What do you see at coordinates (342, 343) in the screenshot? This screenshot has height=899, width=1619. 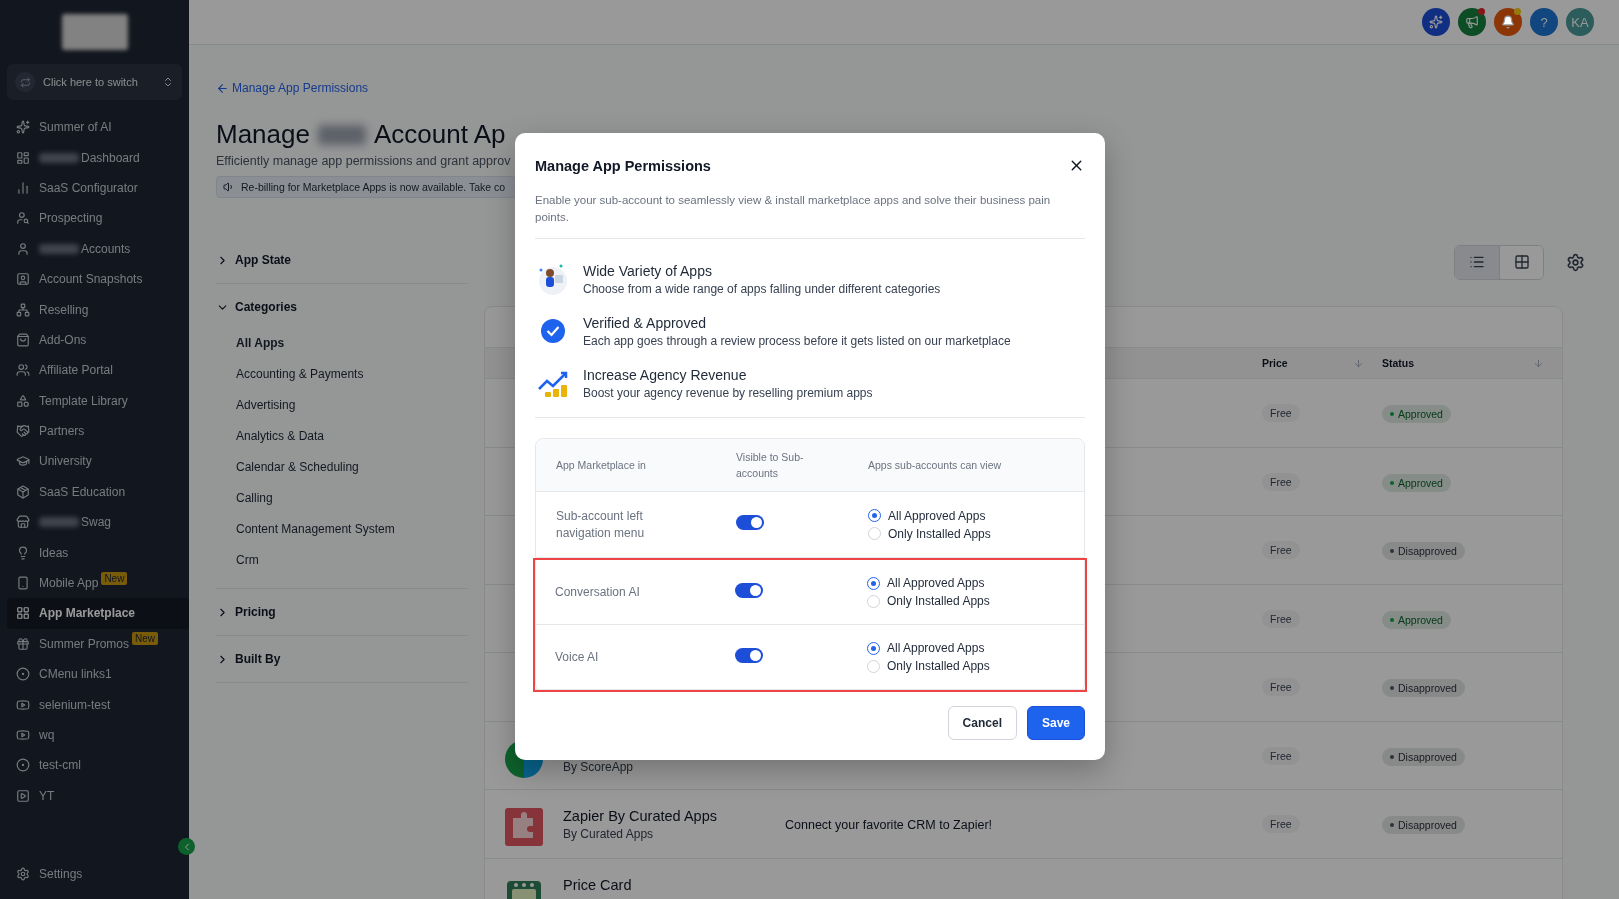 I see `category-item: All Apps` at bounding box center [342, 343].